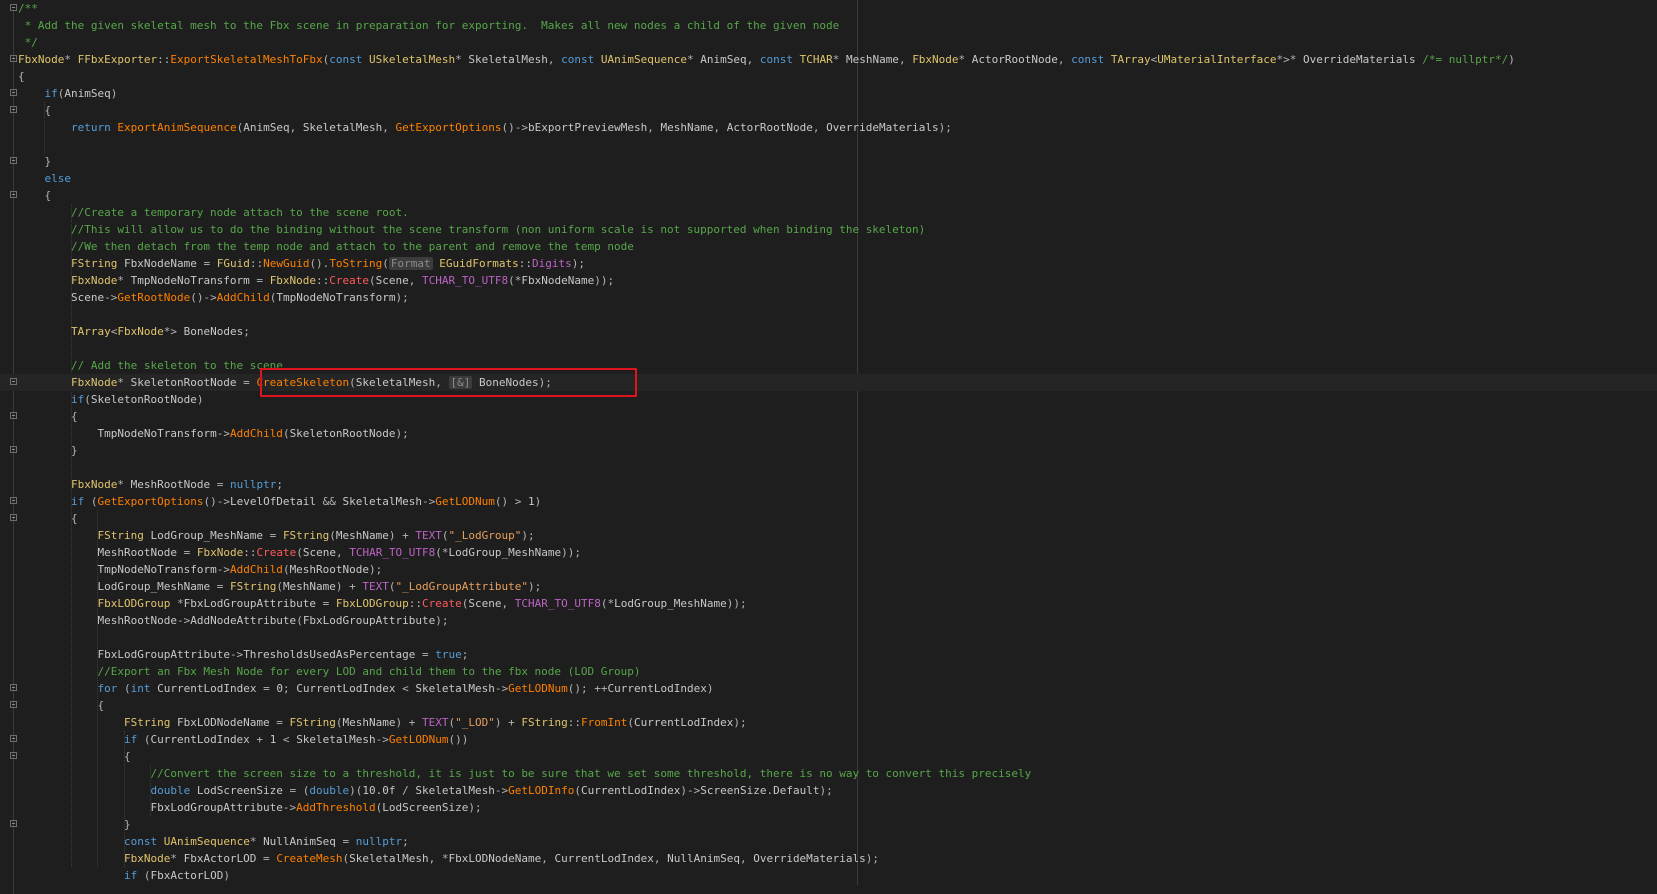 The image size is (1657, 894). I want to click on code-line: if(SkeletonRootNode), so click(828, 399).